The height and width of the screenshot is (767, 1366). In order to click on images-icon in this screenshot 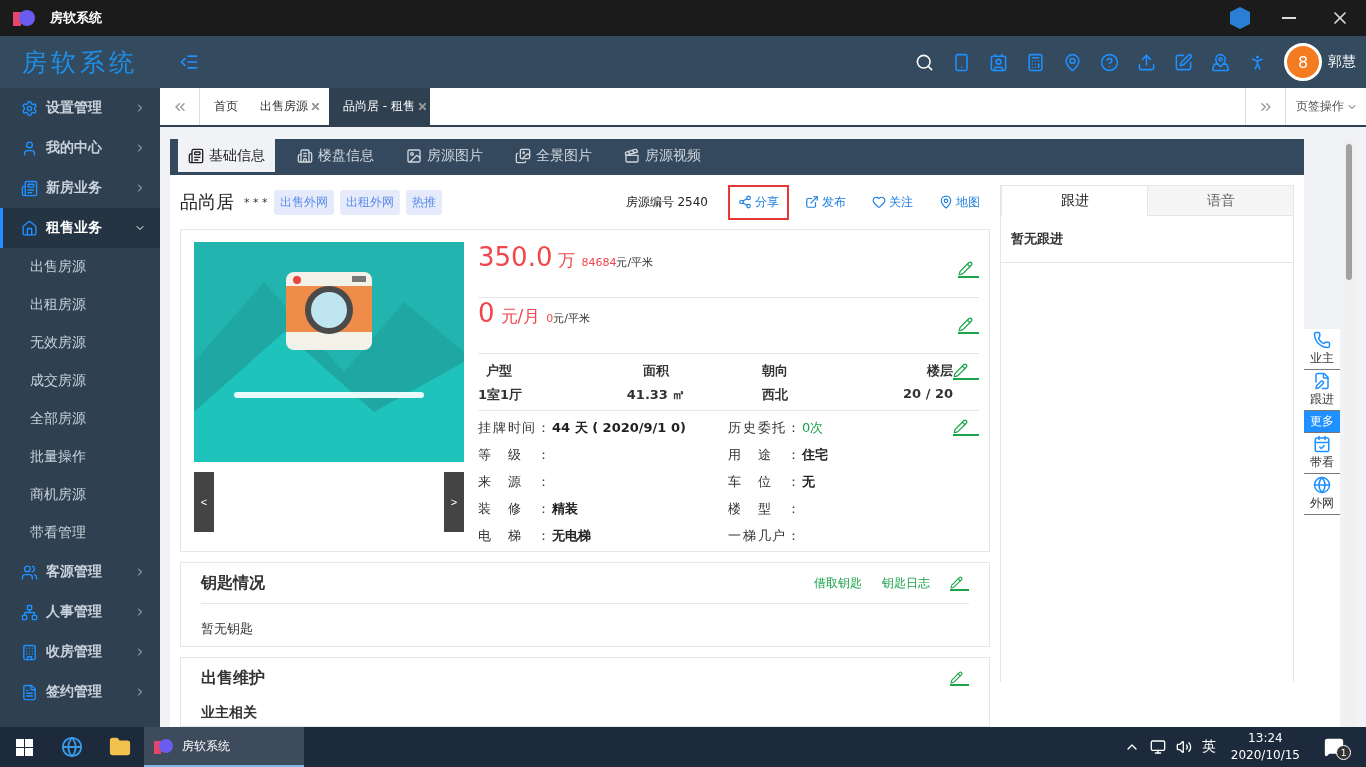, I will do `click(523, 155)`.